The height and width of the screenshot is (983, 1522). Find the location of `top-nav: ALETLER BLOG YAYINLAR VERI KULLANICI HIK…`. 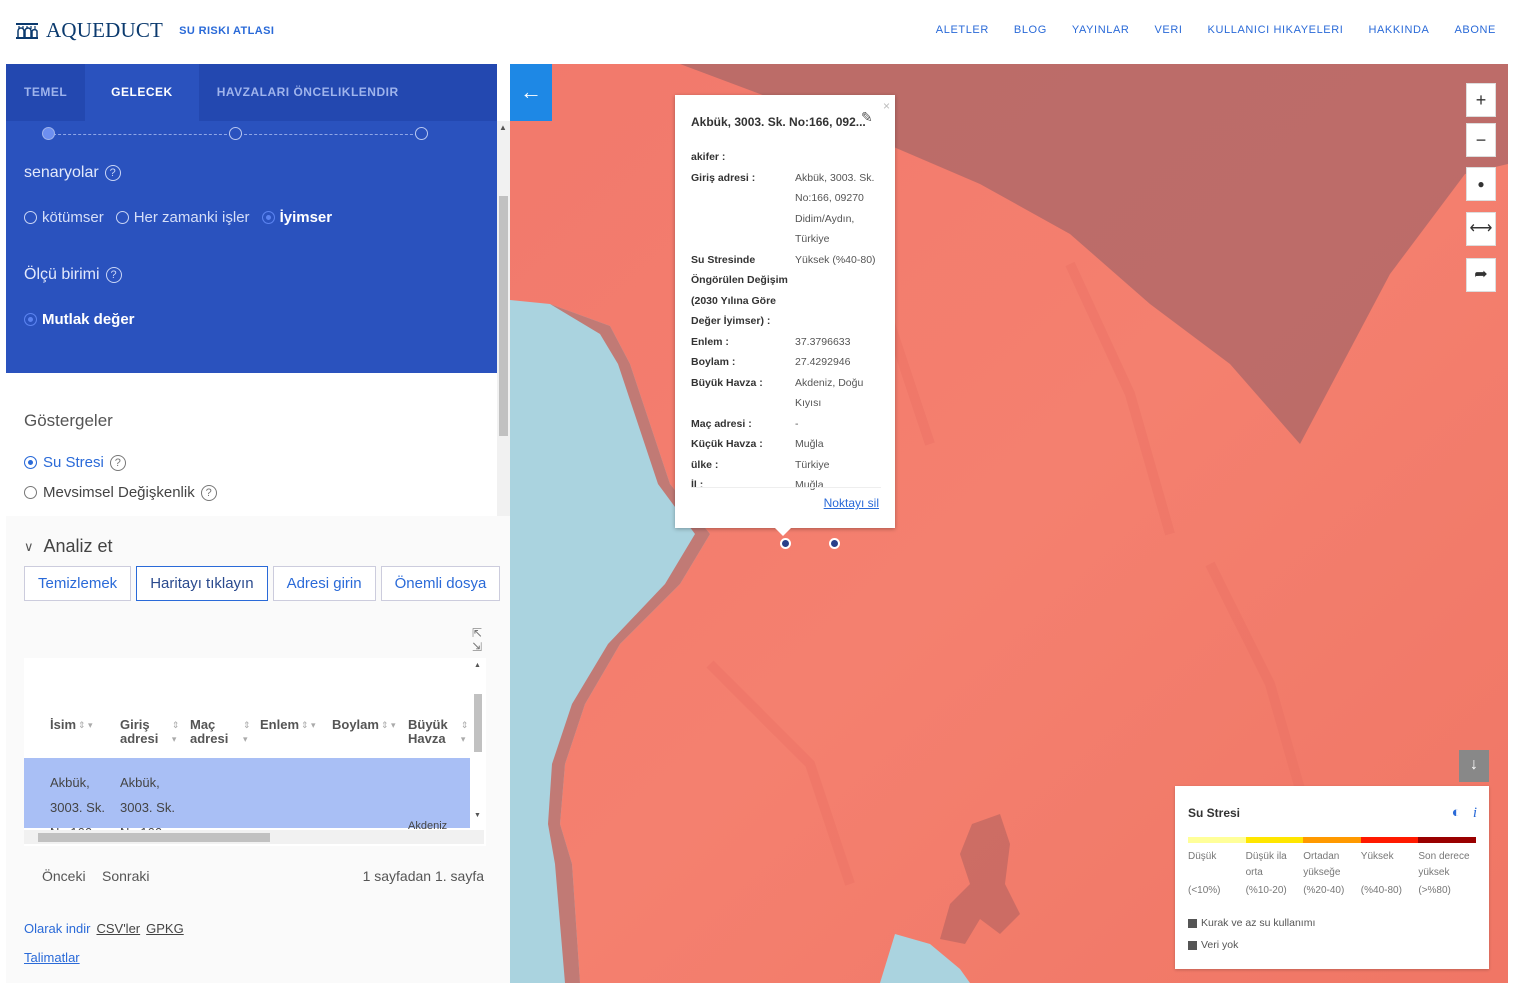

top-nav: ALETLER BLOG YAYINLAR VERI KULLANICI HIK… is located at coordinates (1216, 30).